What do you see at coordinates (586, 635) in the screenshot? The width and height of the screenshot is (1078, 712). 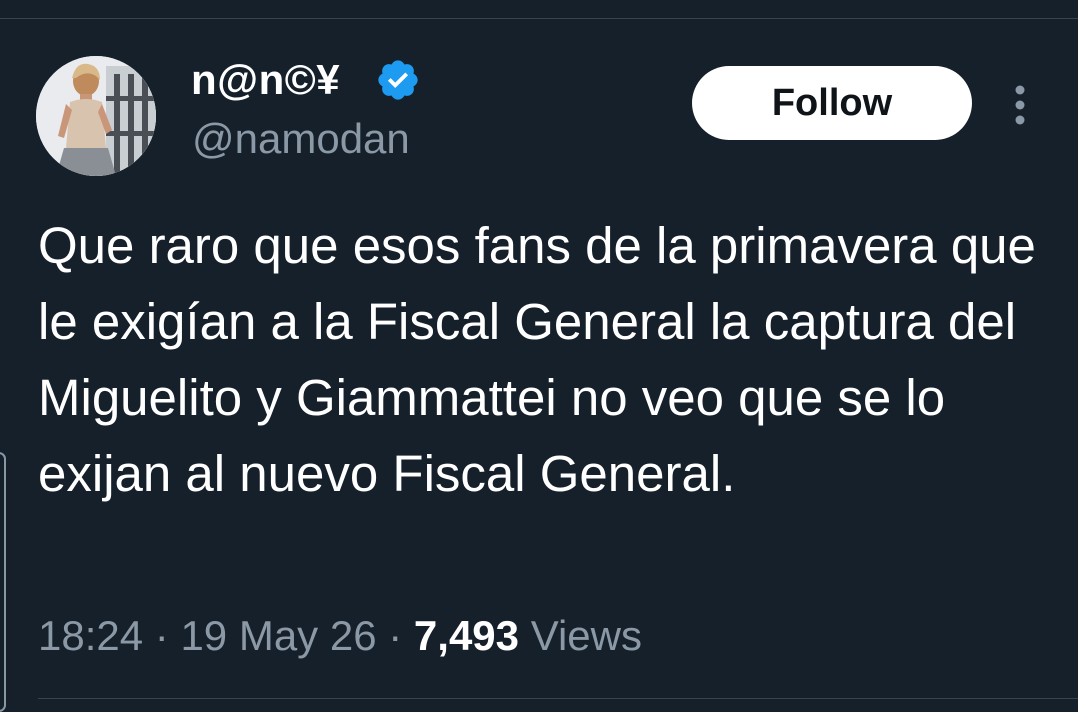 I see `views-label: Views` at bounding box center [586, 635].